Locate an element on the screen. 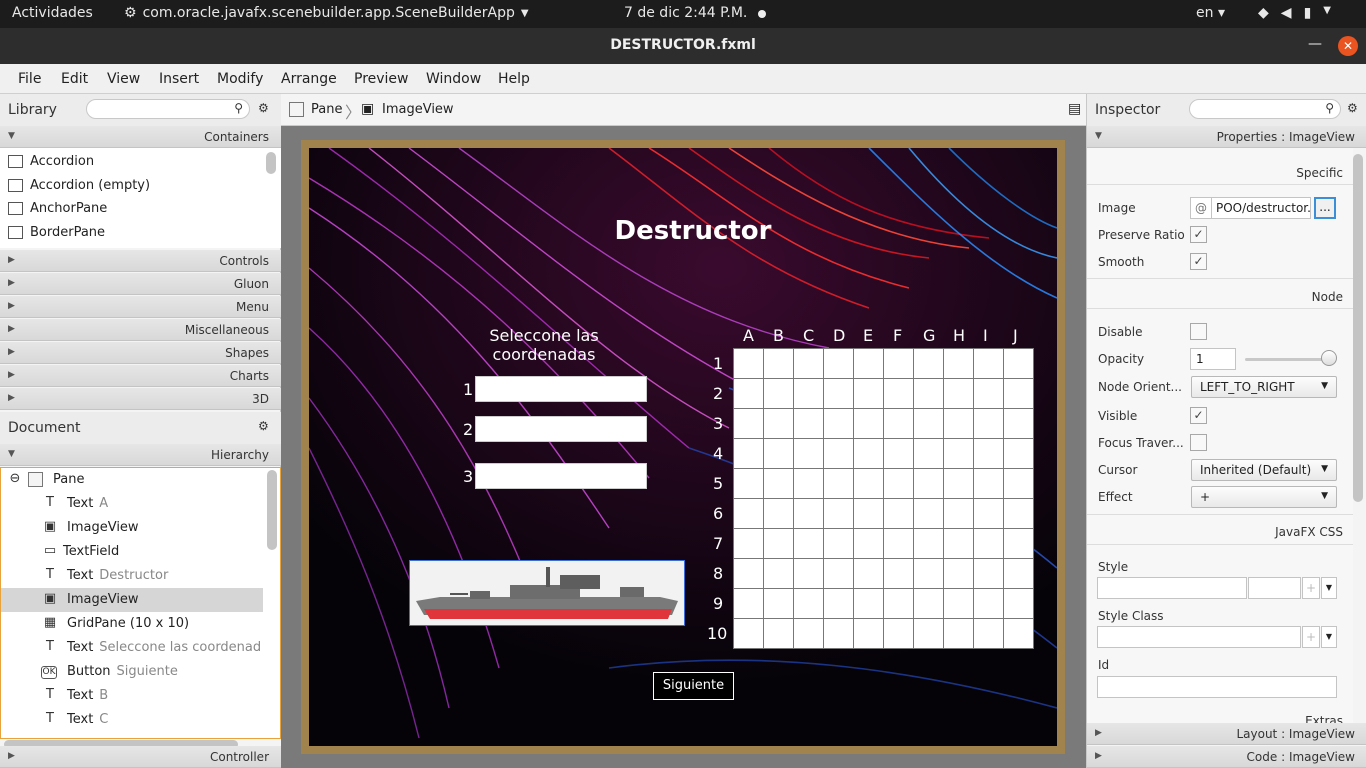  visible-checkbox: ✓ is located at coordinates (1198, 415).